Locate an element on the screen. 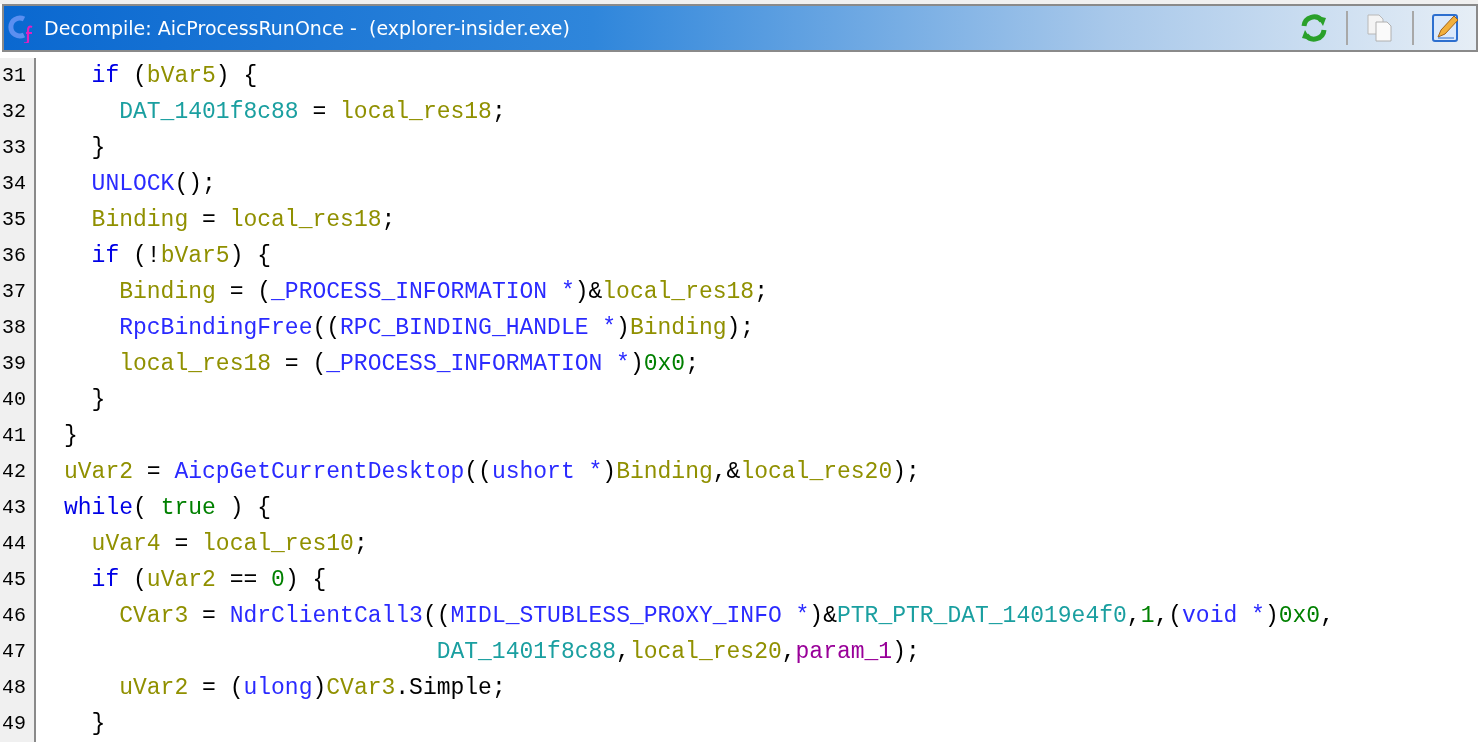 The image size is (1478, 750). code-function: UNLOCK is located at coordinates (132, 184).